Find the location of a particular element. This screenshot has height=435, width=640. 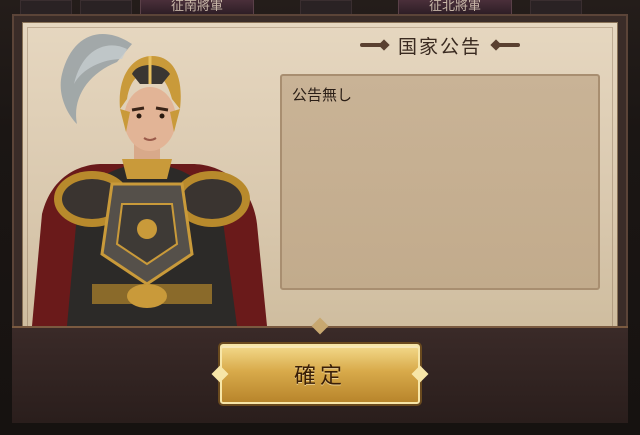

confirm-button: 確定 is located at coordinates (320, 374).